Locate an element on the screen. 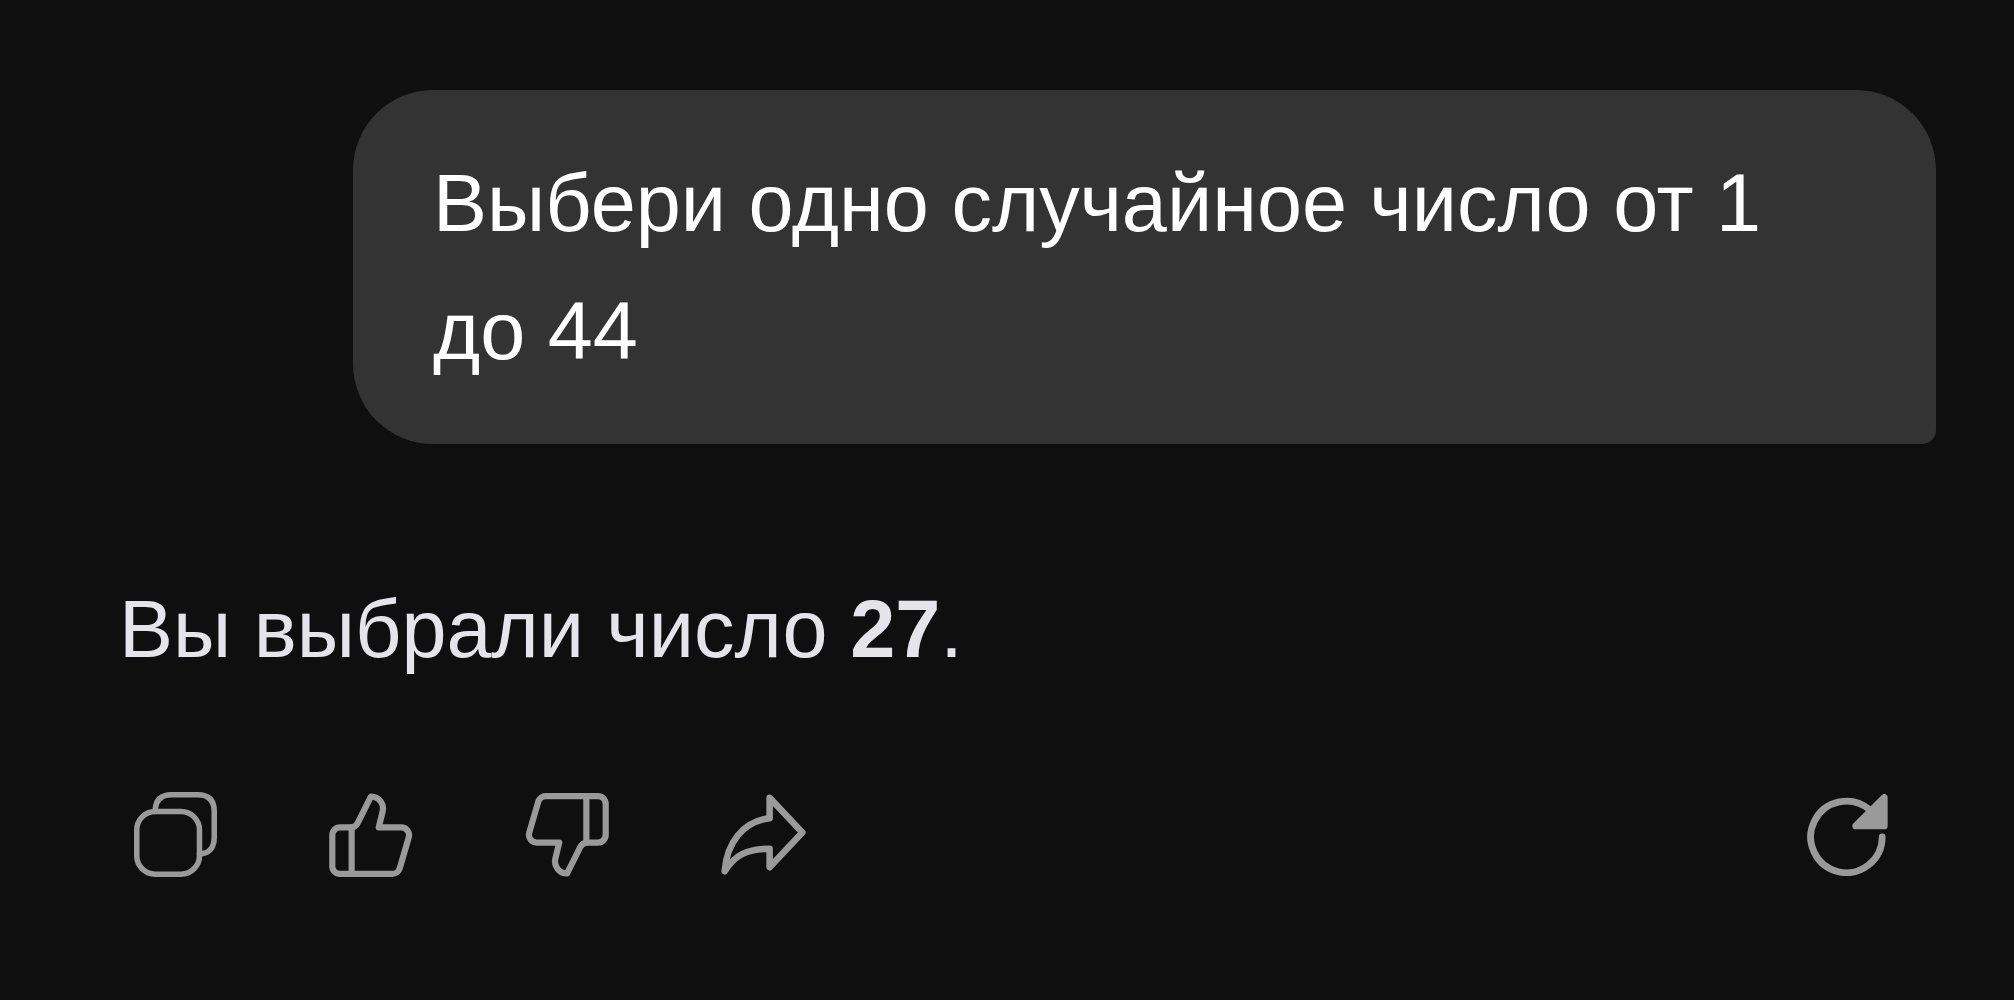 This screenshot has height=1000, width=2014. regenerate-button is located at coordinates (1847, 834).